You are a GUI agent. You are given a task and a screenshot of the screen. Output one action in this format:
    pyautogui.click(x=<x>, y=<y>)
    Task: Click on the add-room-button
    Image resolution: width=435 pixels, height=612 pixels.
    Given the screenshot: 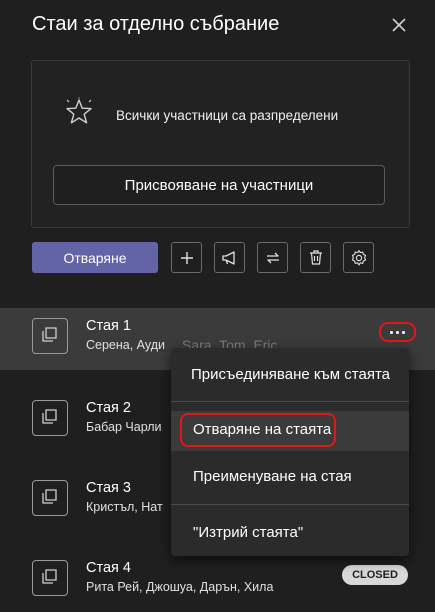 What is the action you would take?
    pyautogui.click(x=186, y=257)
    